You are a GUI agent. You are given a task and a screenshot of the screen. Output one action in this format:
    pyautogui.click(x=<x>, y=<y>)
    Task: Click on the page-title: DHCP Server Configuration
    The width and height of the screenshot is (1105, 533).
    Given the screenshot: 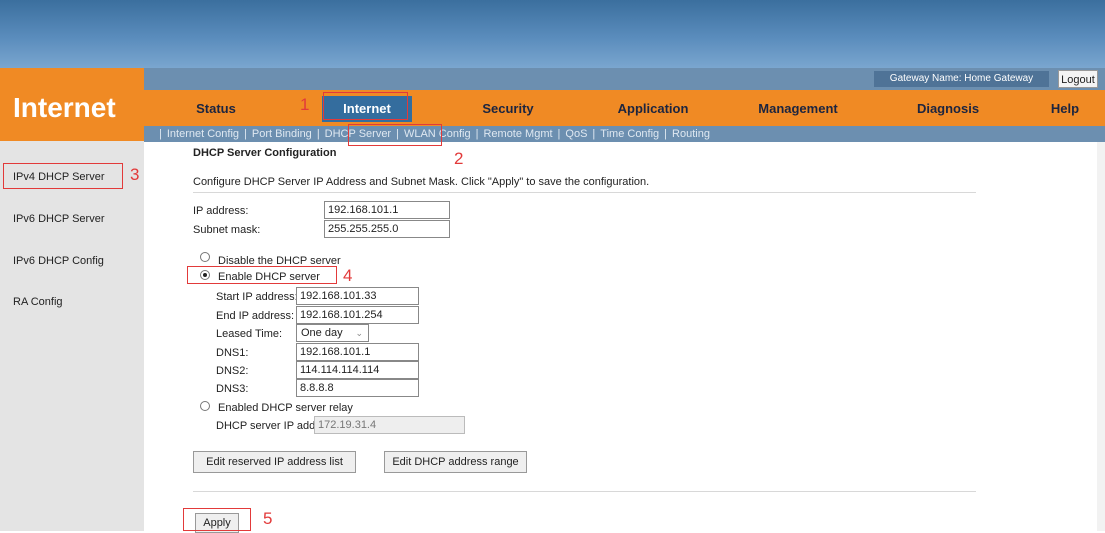 What is the action you would take?
    pyautogui.click(x=265, y=153)
    